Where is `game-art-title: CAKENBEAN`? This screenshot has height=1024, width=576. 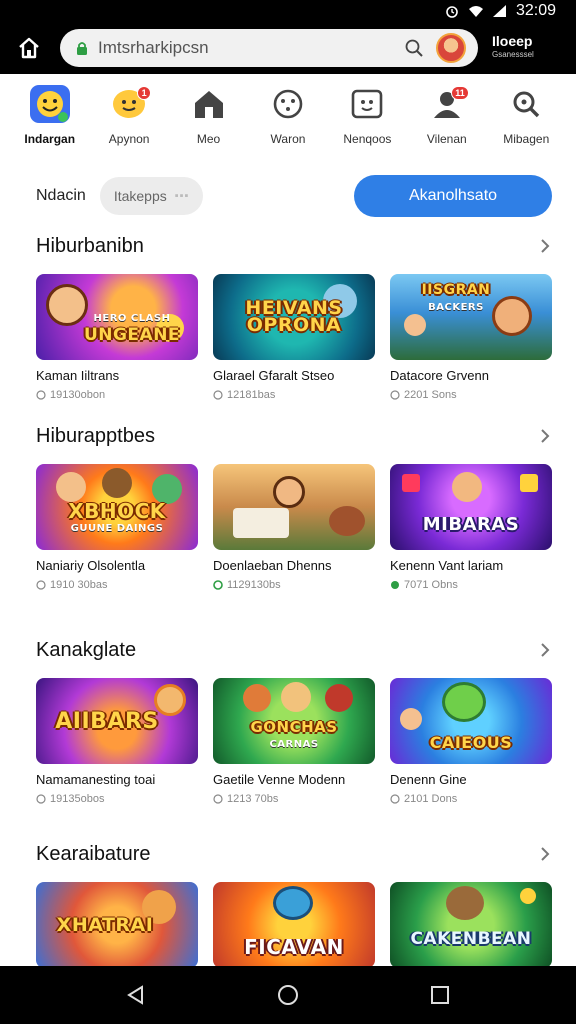 game-art-title: CAKENBEAN is located at coordinates (471, 938).